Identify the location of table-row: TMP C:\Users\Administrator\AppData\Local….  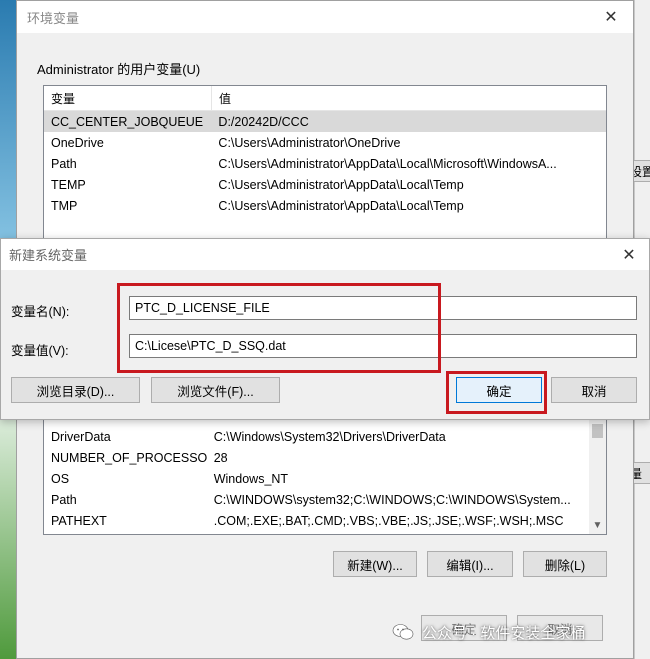
(325, 205).